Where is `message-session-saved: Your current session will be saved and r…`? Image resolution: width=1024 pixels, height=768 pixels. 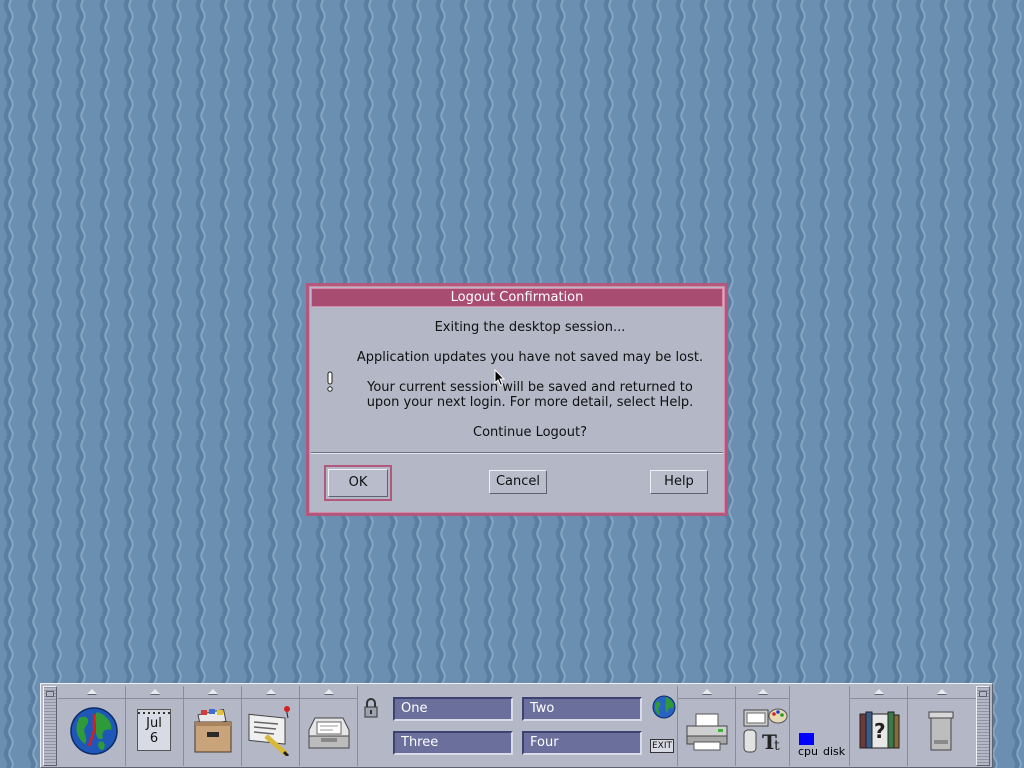 message-session-saved: Your current session will be saved and r… is located at coordinates (530, 387).